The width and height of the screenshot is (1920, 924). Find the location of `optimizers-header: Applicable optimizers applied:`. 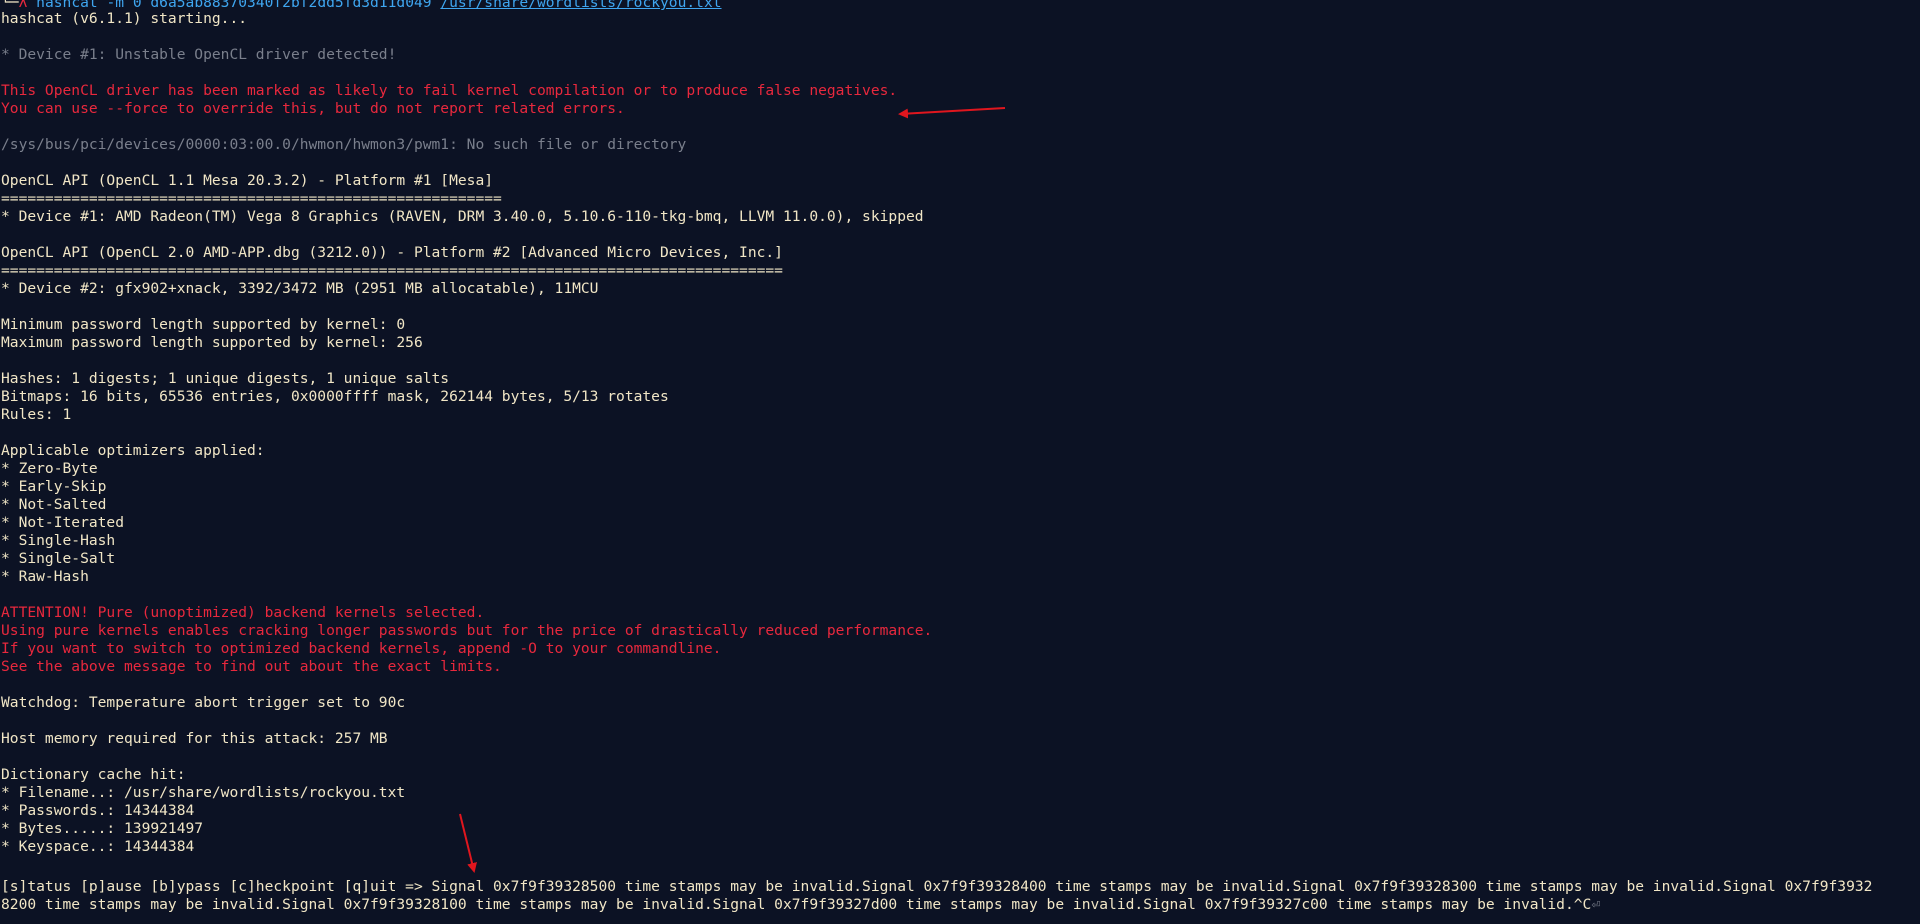

optimizers-header: Applicable optimizers applied: is located at coordinates (133, 450).